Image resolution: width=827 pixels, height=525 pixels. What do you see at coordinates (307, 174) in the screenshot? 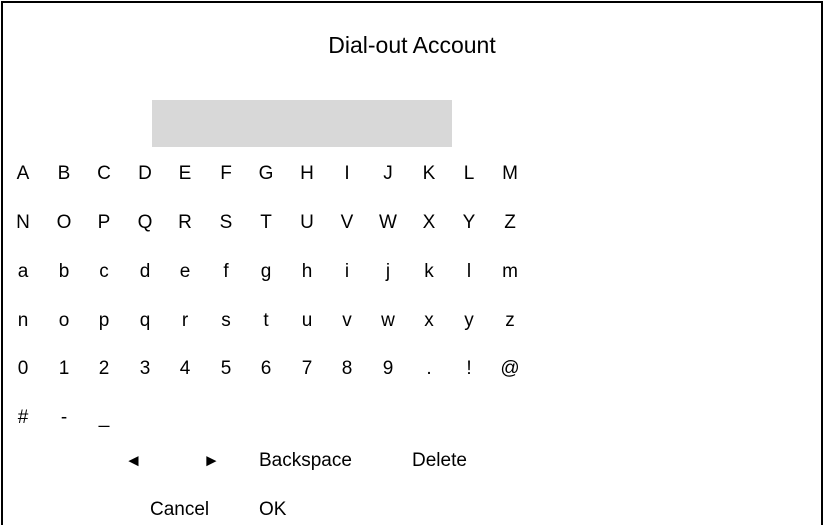
I see `key-button: H` at bounding box center [307, 174].